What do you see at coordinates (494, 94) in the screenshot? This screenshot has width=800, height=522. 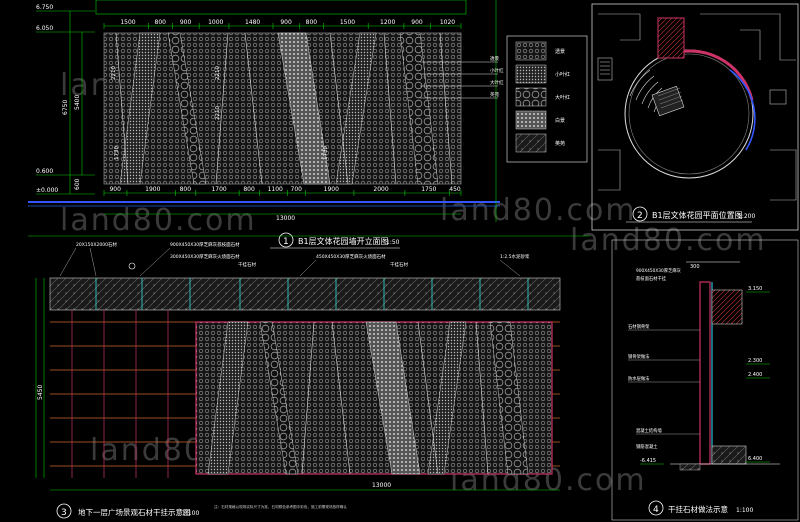 I see `svg-text: 英苑` at bounding box center [494, 94].